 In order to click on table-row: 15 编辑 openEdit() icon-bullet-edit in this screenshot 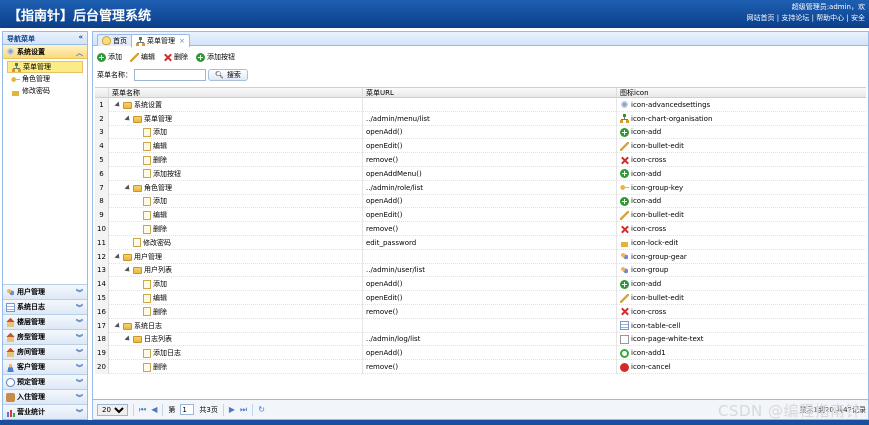, I will do `click(480, 298)`.